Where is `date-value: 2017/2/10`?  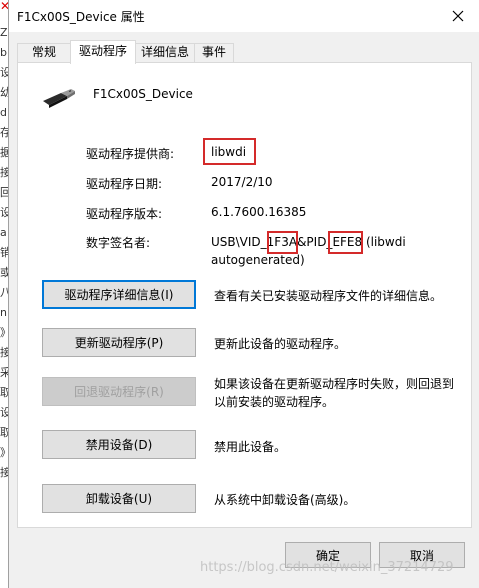
date-value: 2017/2/10 is located at coordinates (242, 182).